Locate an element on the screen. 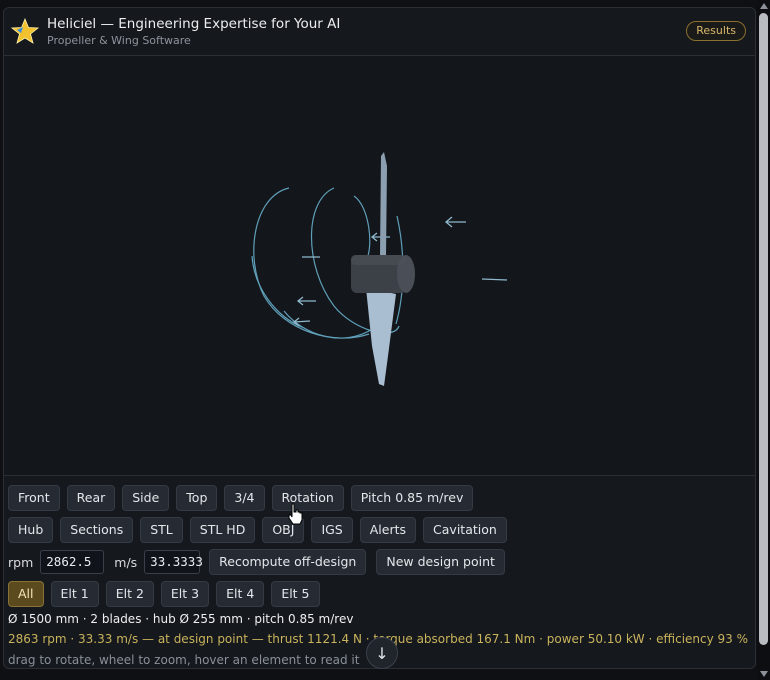 This screenshot has height=680, width=770. view-side-button: Side is located at coordinates (146, 498).